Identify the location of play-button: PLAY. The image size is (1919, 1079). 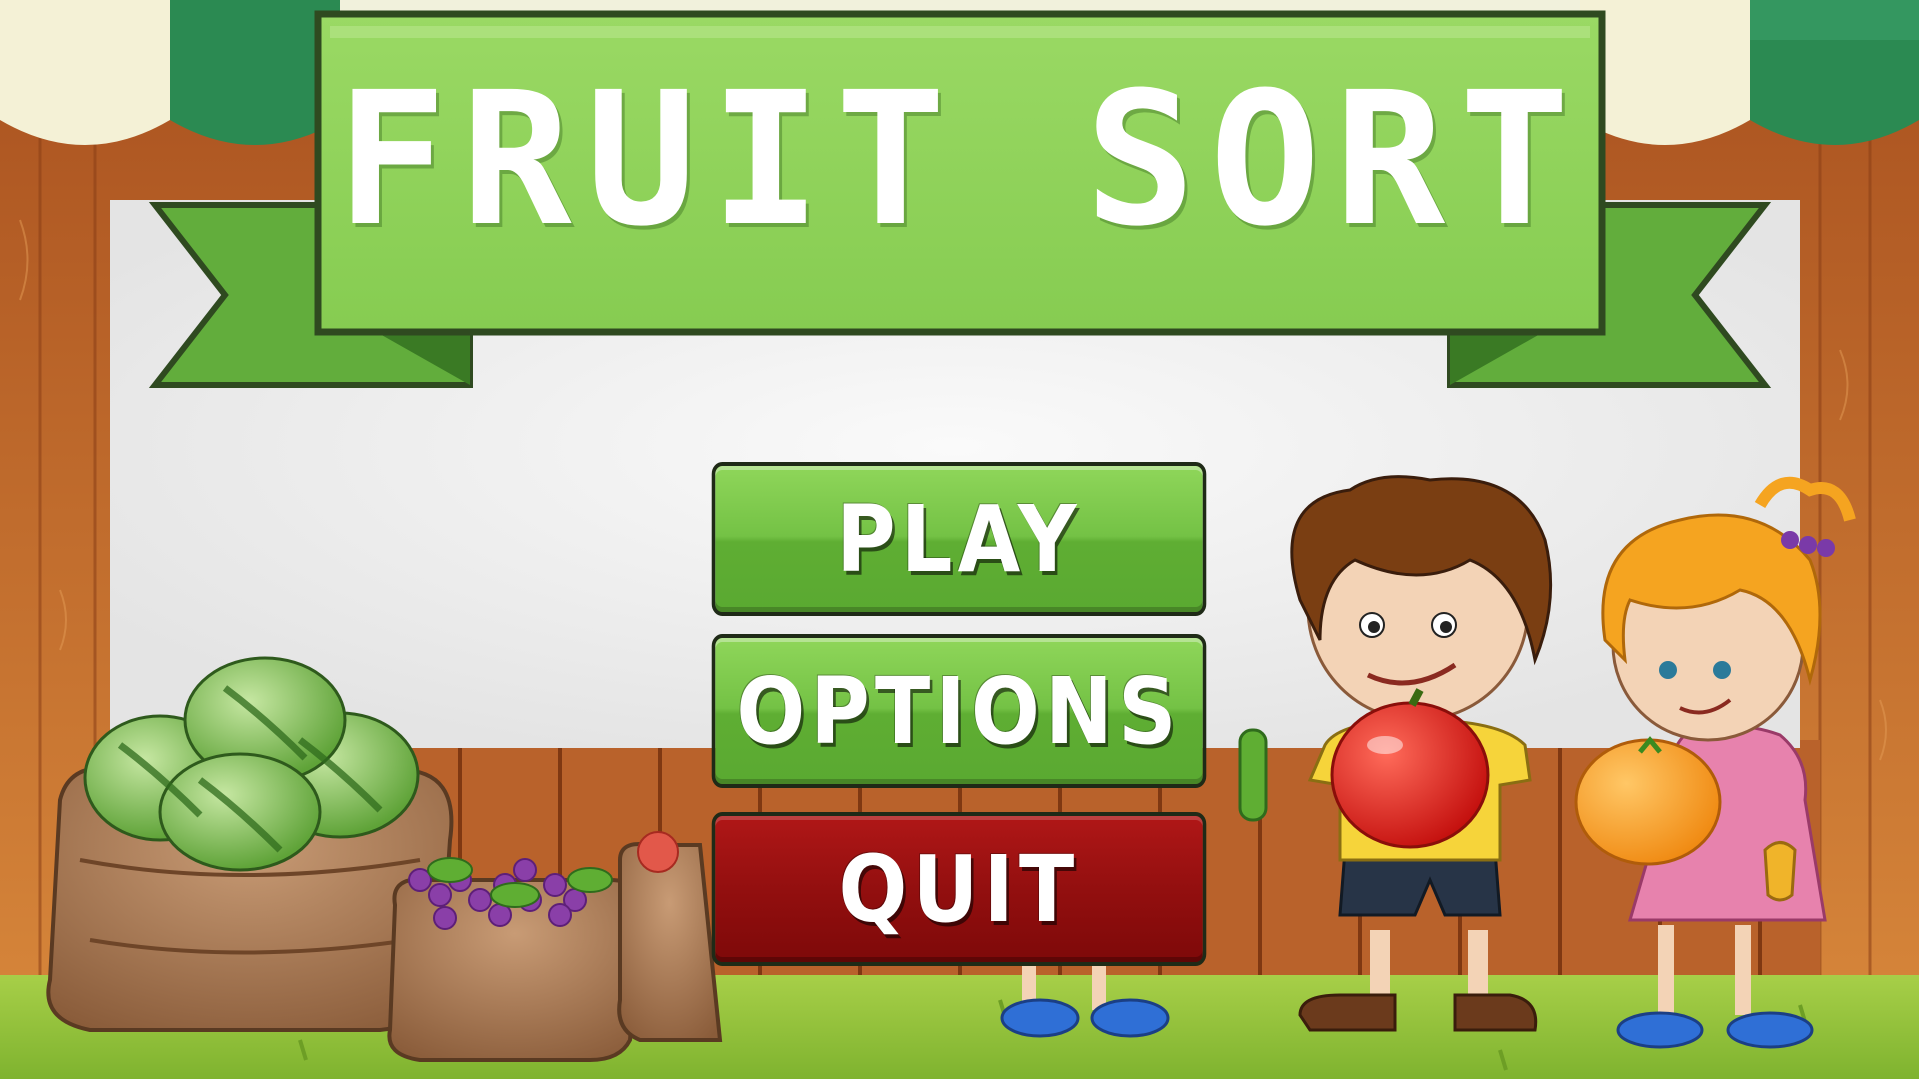
(959, 539).